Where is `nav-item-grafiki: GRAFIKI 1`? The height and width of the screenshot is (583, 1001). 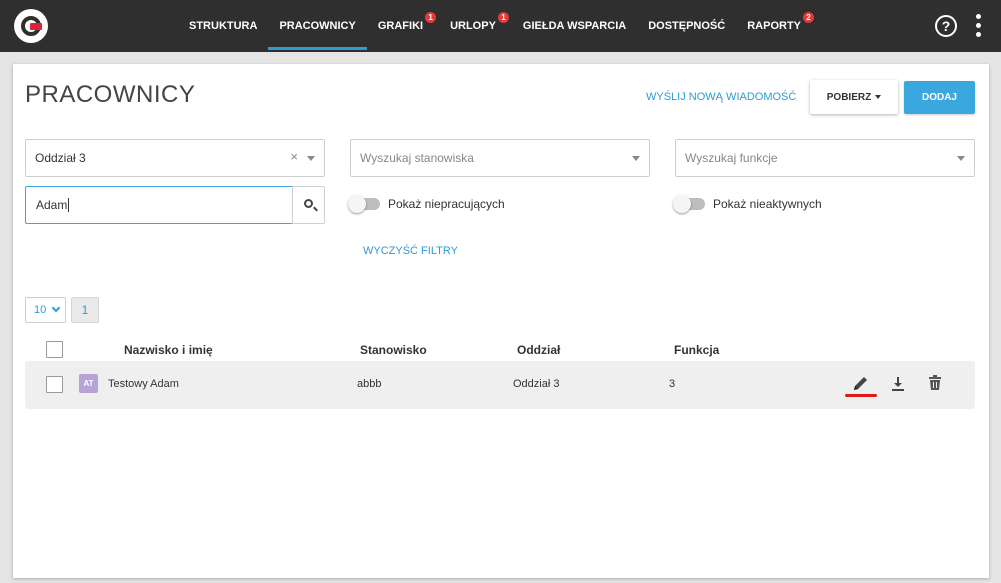
nav-item-grafiki: GRAFIKI 1 is located at coordinates (403, 26).